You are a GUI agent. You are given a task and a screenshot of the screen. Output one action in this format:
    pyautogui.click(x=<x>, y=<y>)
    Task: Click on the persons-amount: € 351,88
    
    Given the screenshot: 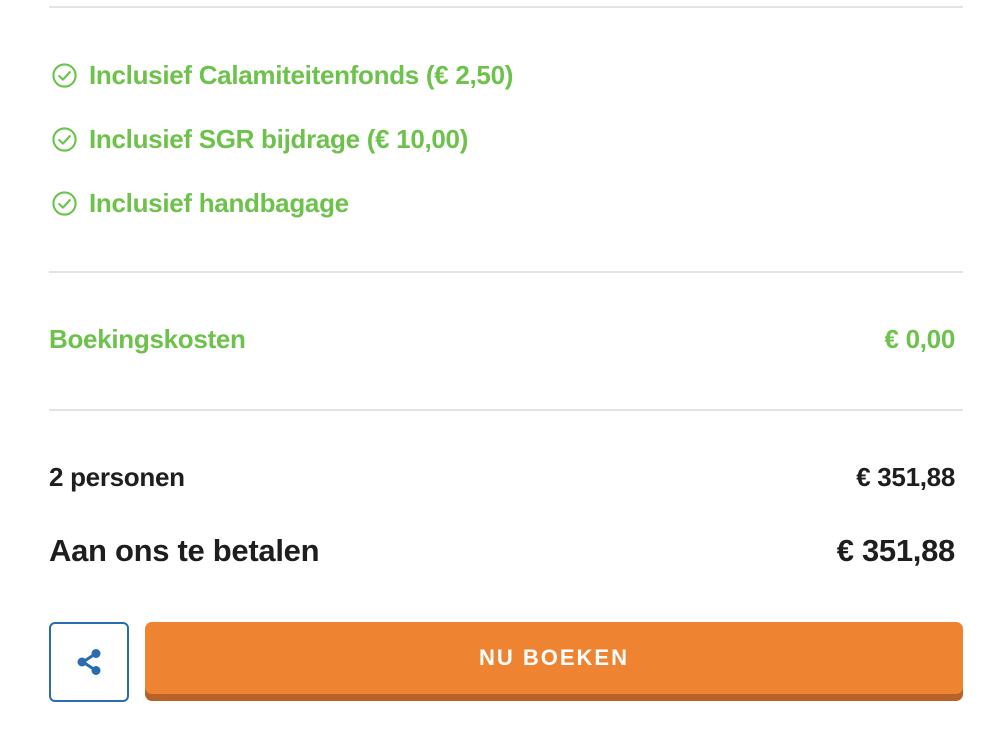 What is the action you would take?
    pyautogui.click(x=905, y=477)
    